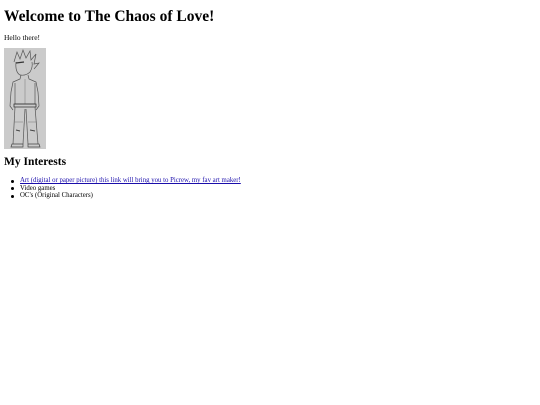  Describe the element at coordinates (35, 162) in the screenshot. I see `interests-heading: My Interests` at that location.